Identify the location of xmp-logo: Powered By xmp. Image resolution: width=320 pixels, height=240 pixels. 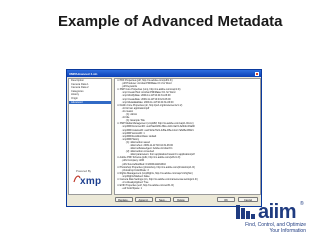
(91, 180).